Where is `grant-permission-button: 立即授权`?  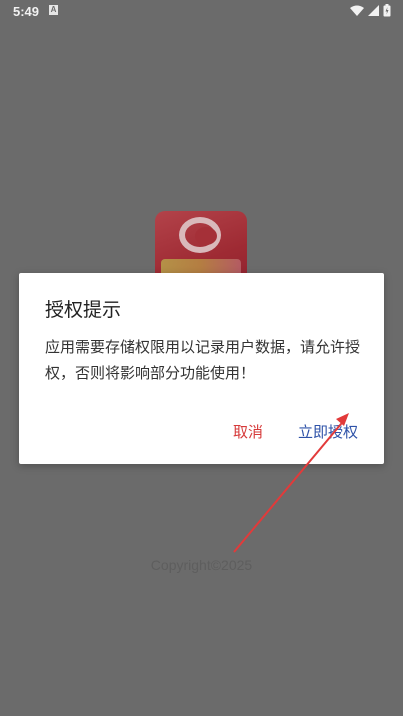 grant-permission-button: 立即授权 is located at coordinates (328, 431).